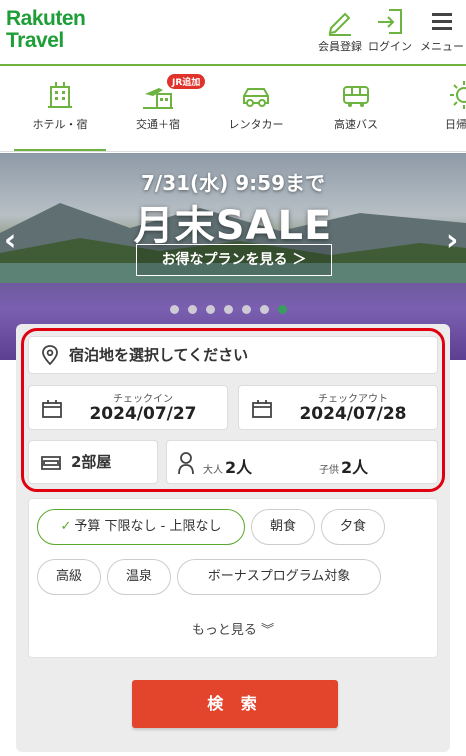 Image resolution: width=466 pixels, height=756 pixels. What do you see at coordinates (158, 124) in the screenshot?
I see `tab-flight-hotel-label: 交通＋宿` at bounding box center [158, 124].